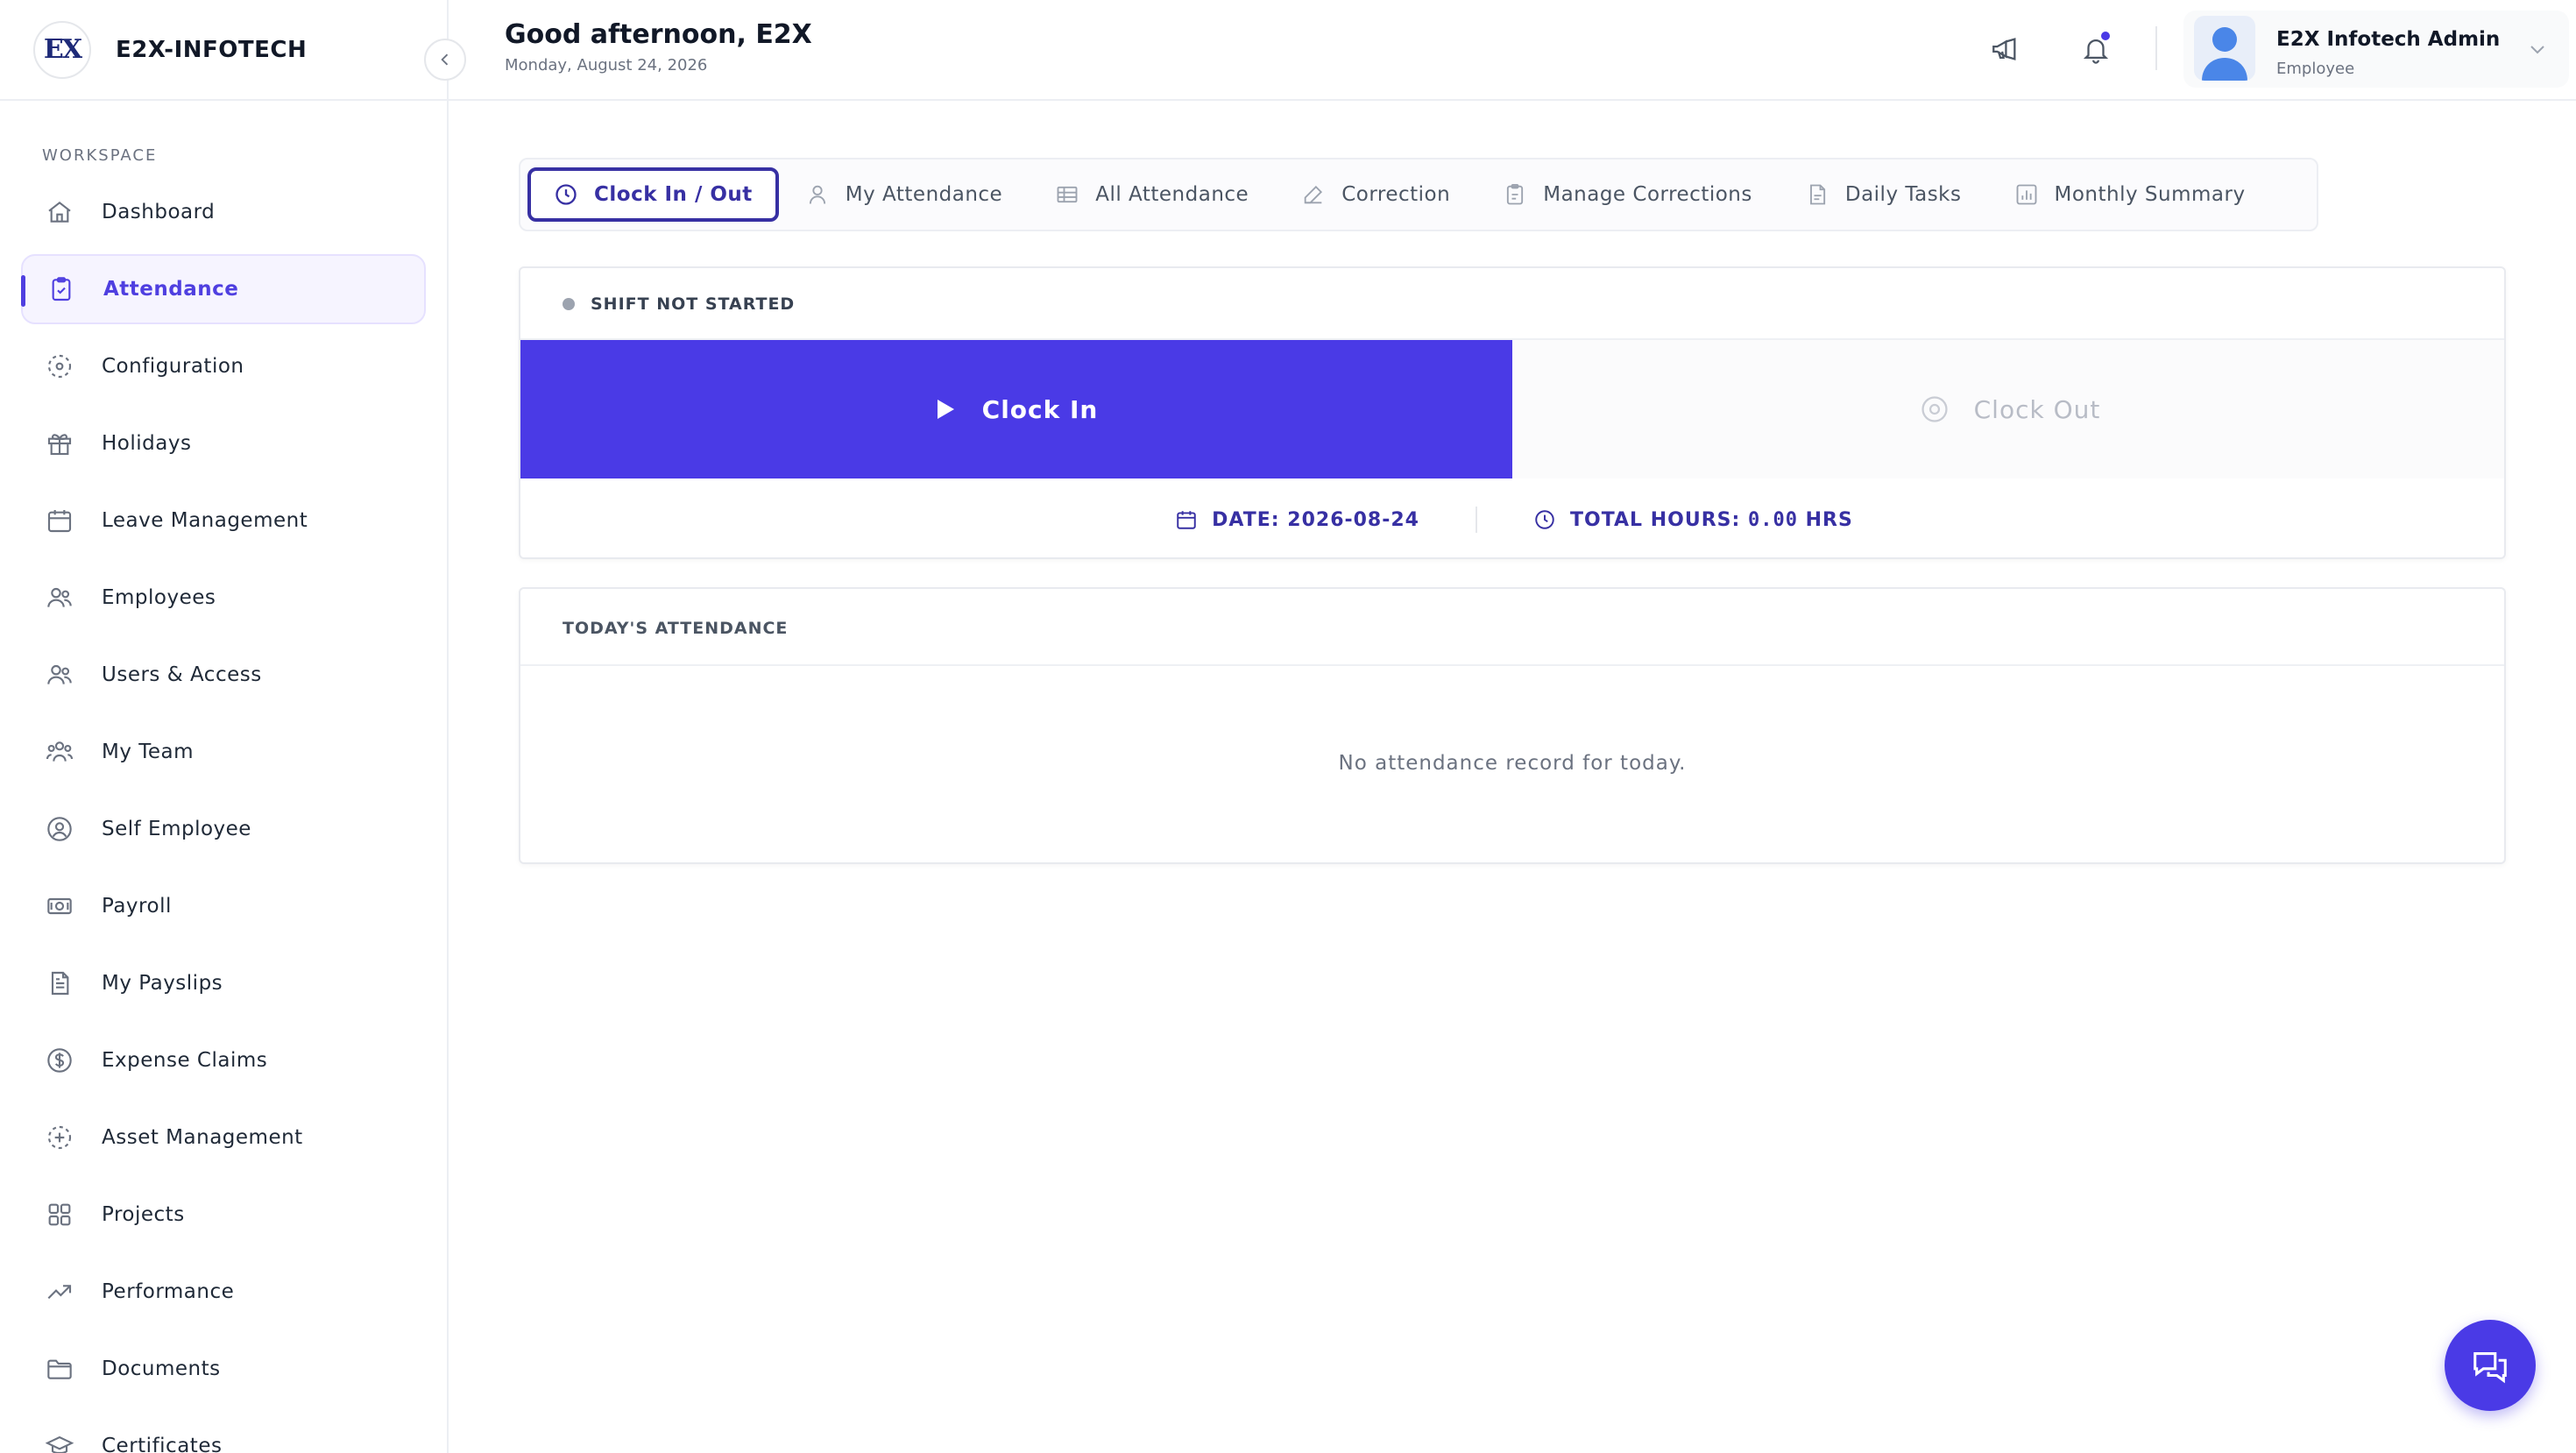 The image size is (2576, 1453). I want to click on sidebar-item-attendance: Attendance, so click(223, 289).